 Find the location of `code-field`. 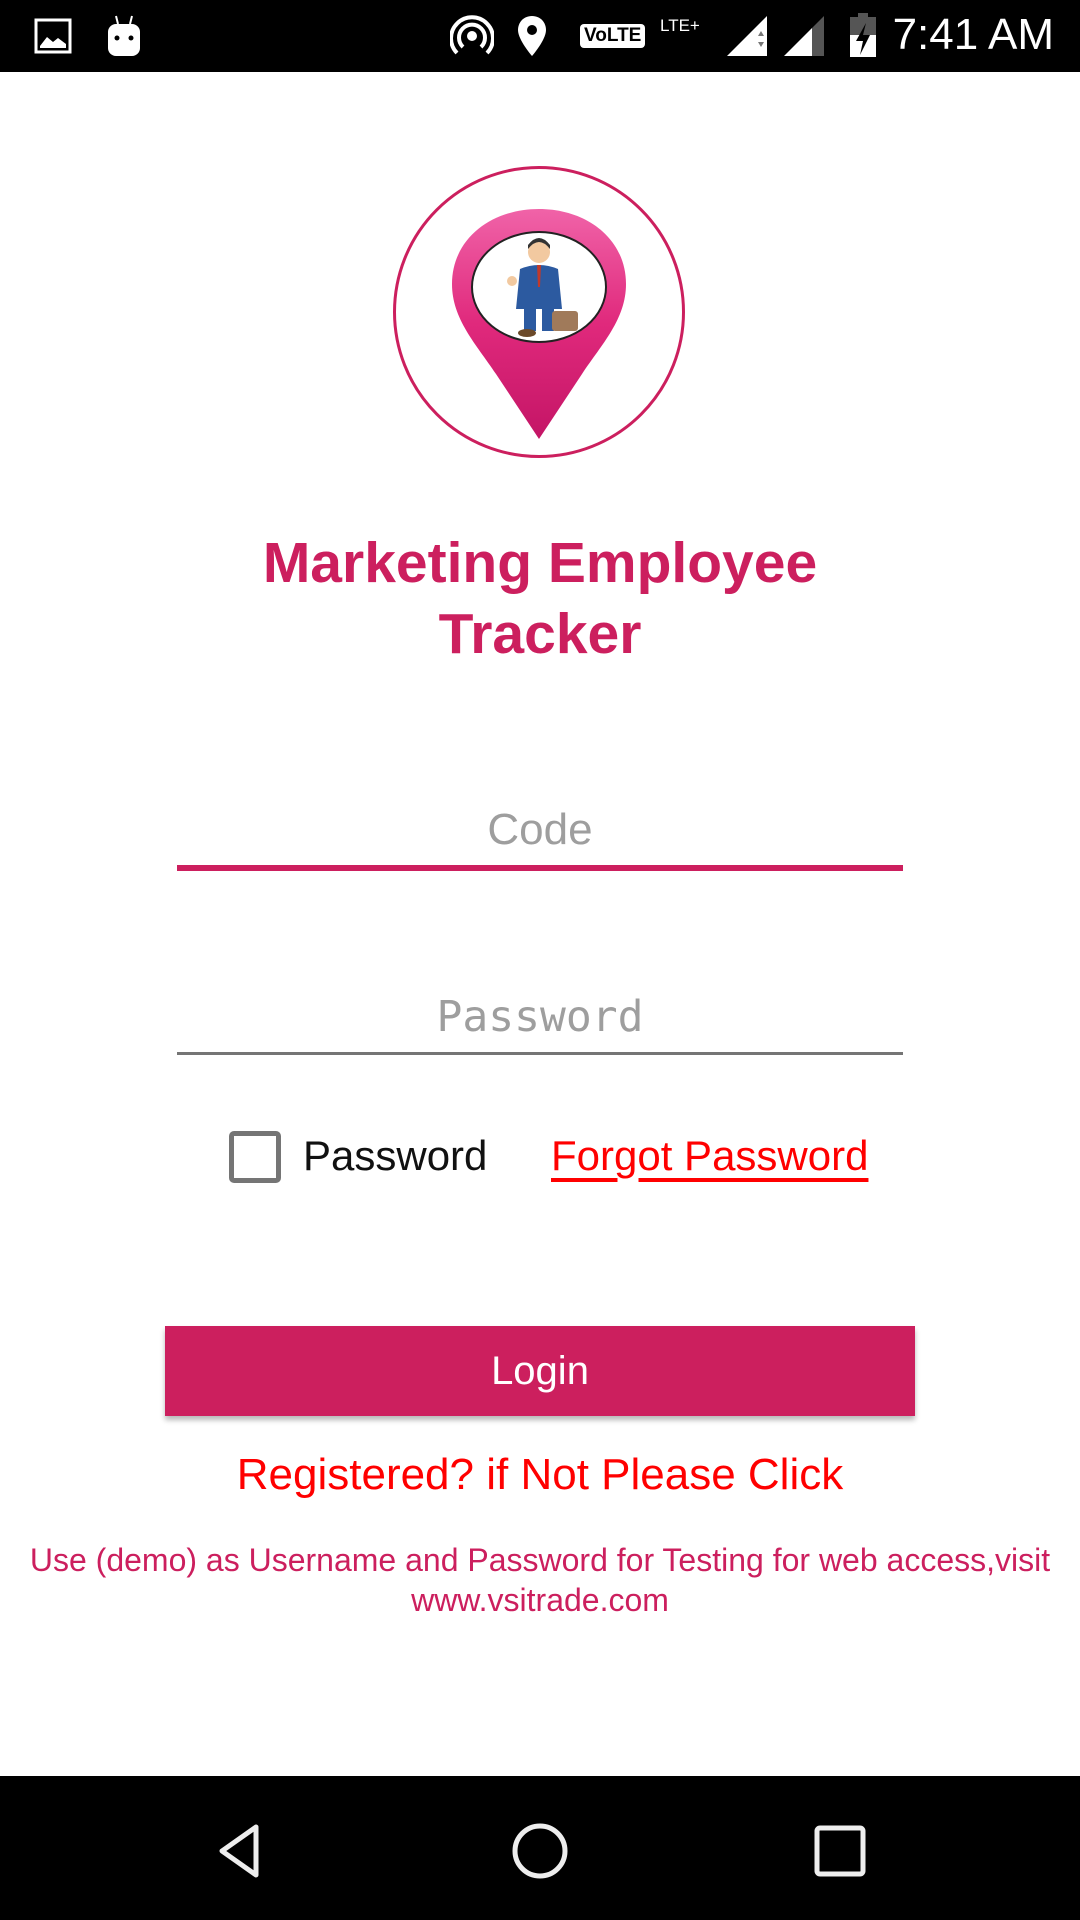

code-field is located at coordinates (540, 833).